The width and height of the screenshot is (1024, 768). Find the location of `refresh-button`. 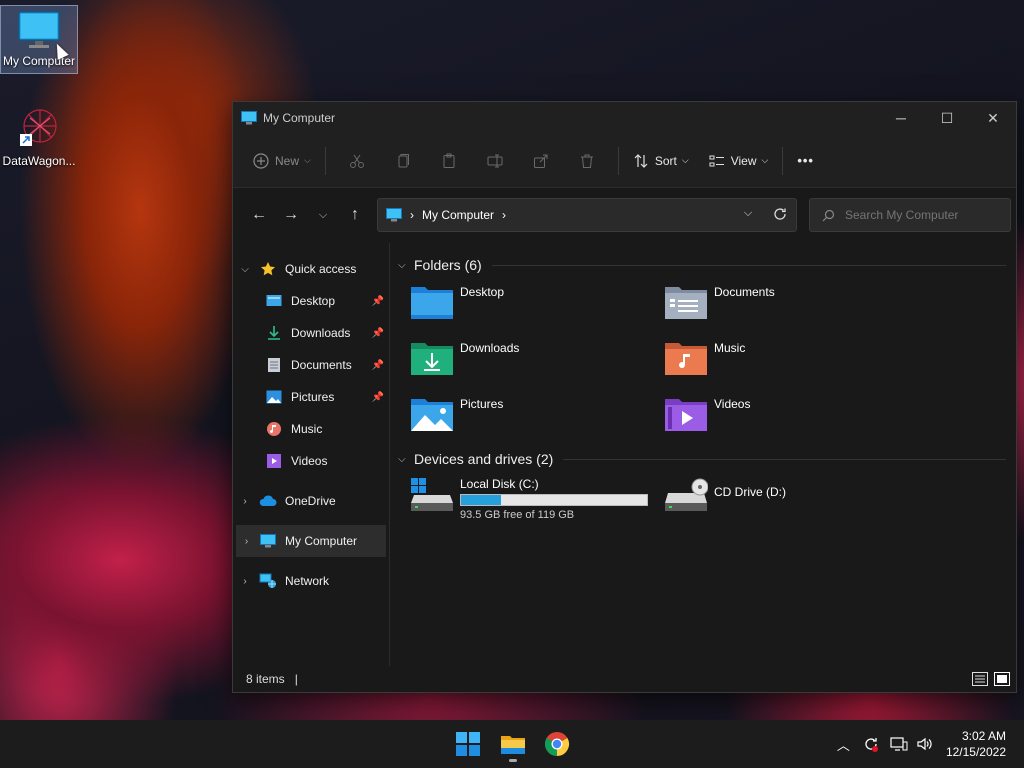

refresh-button is located at coordinates (780, 215).